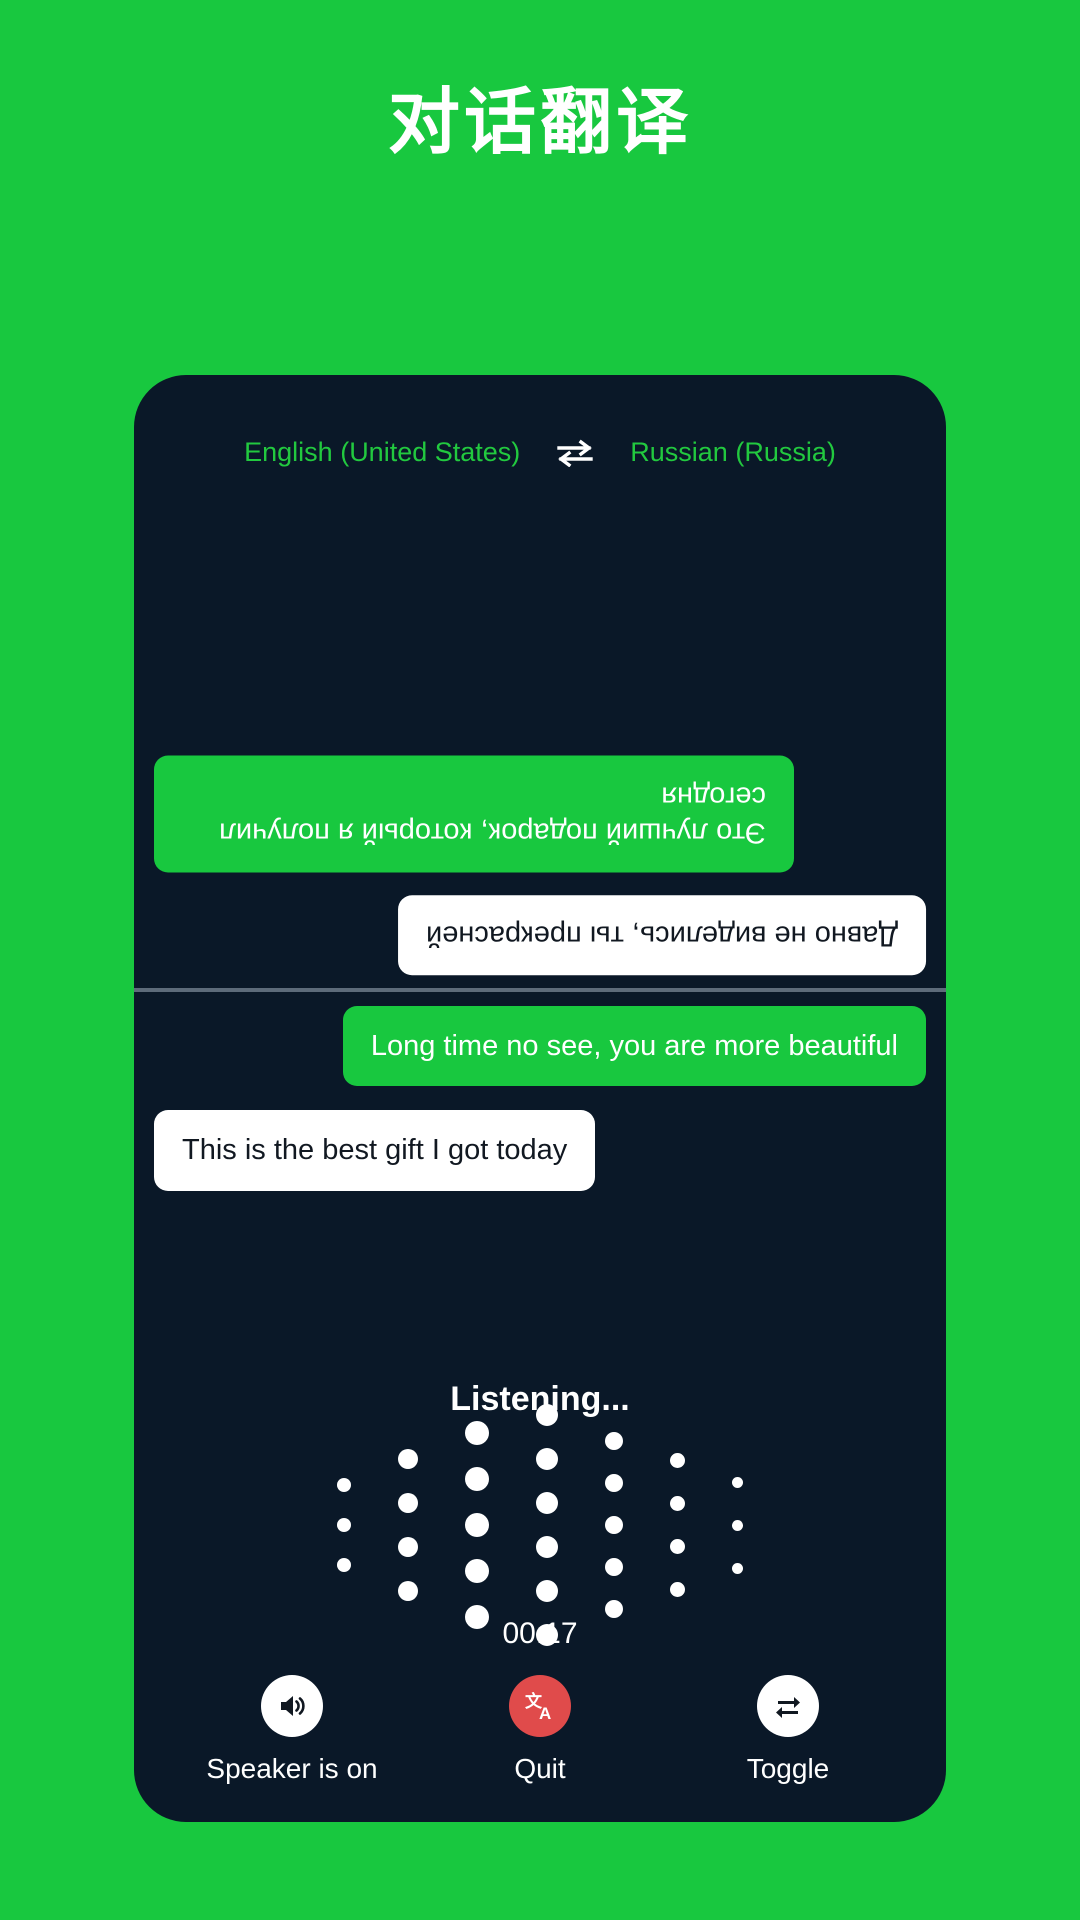  Describe the element at coordinates (540, 1768) in the screenshot. I see `quit-button-label: Quit` at that location.